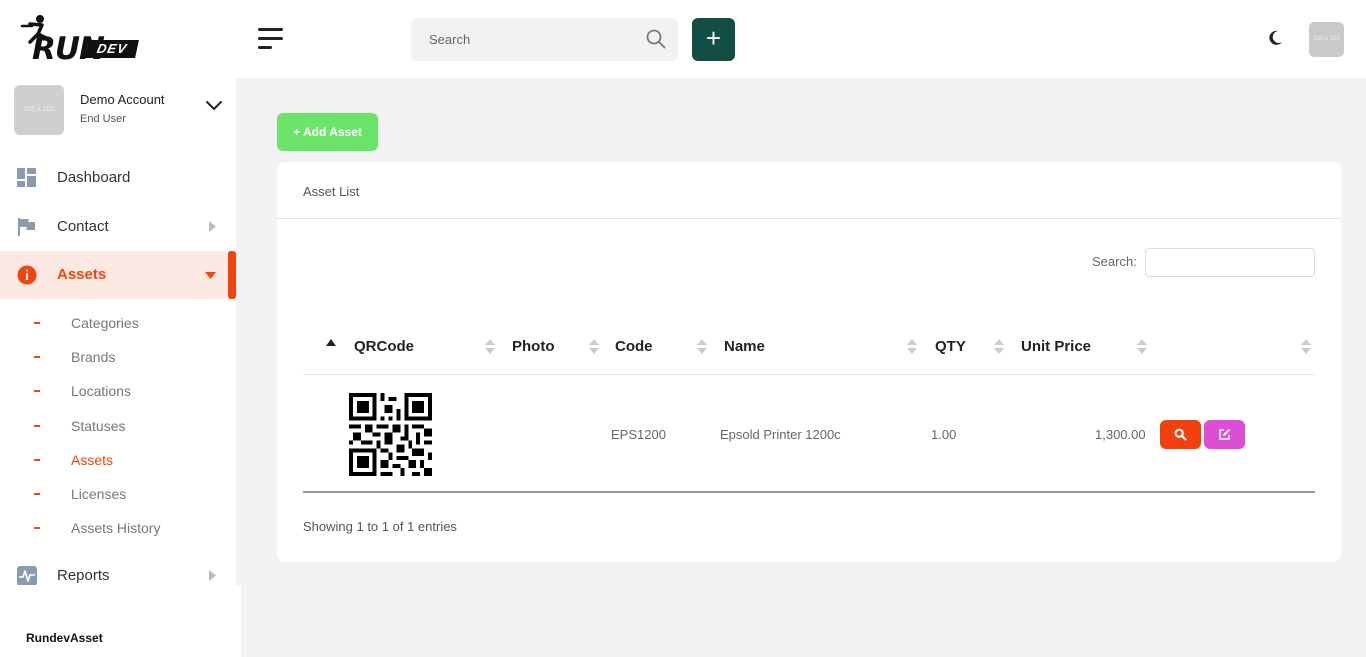 The height and width of the screenshot is (657, 1366). What do you see at coordinates (214, 106) in the screenshot?
I see `chevron-down-icon` at bounding box center [214, 106].